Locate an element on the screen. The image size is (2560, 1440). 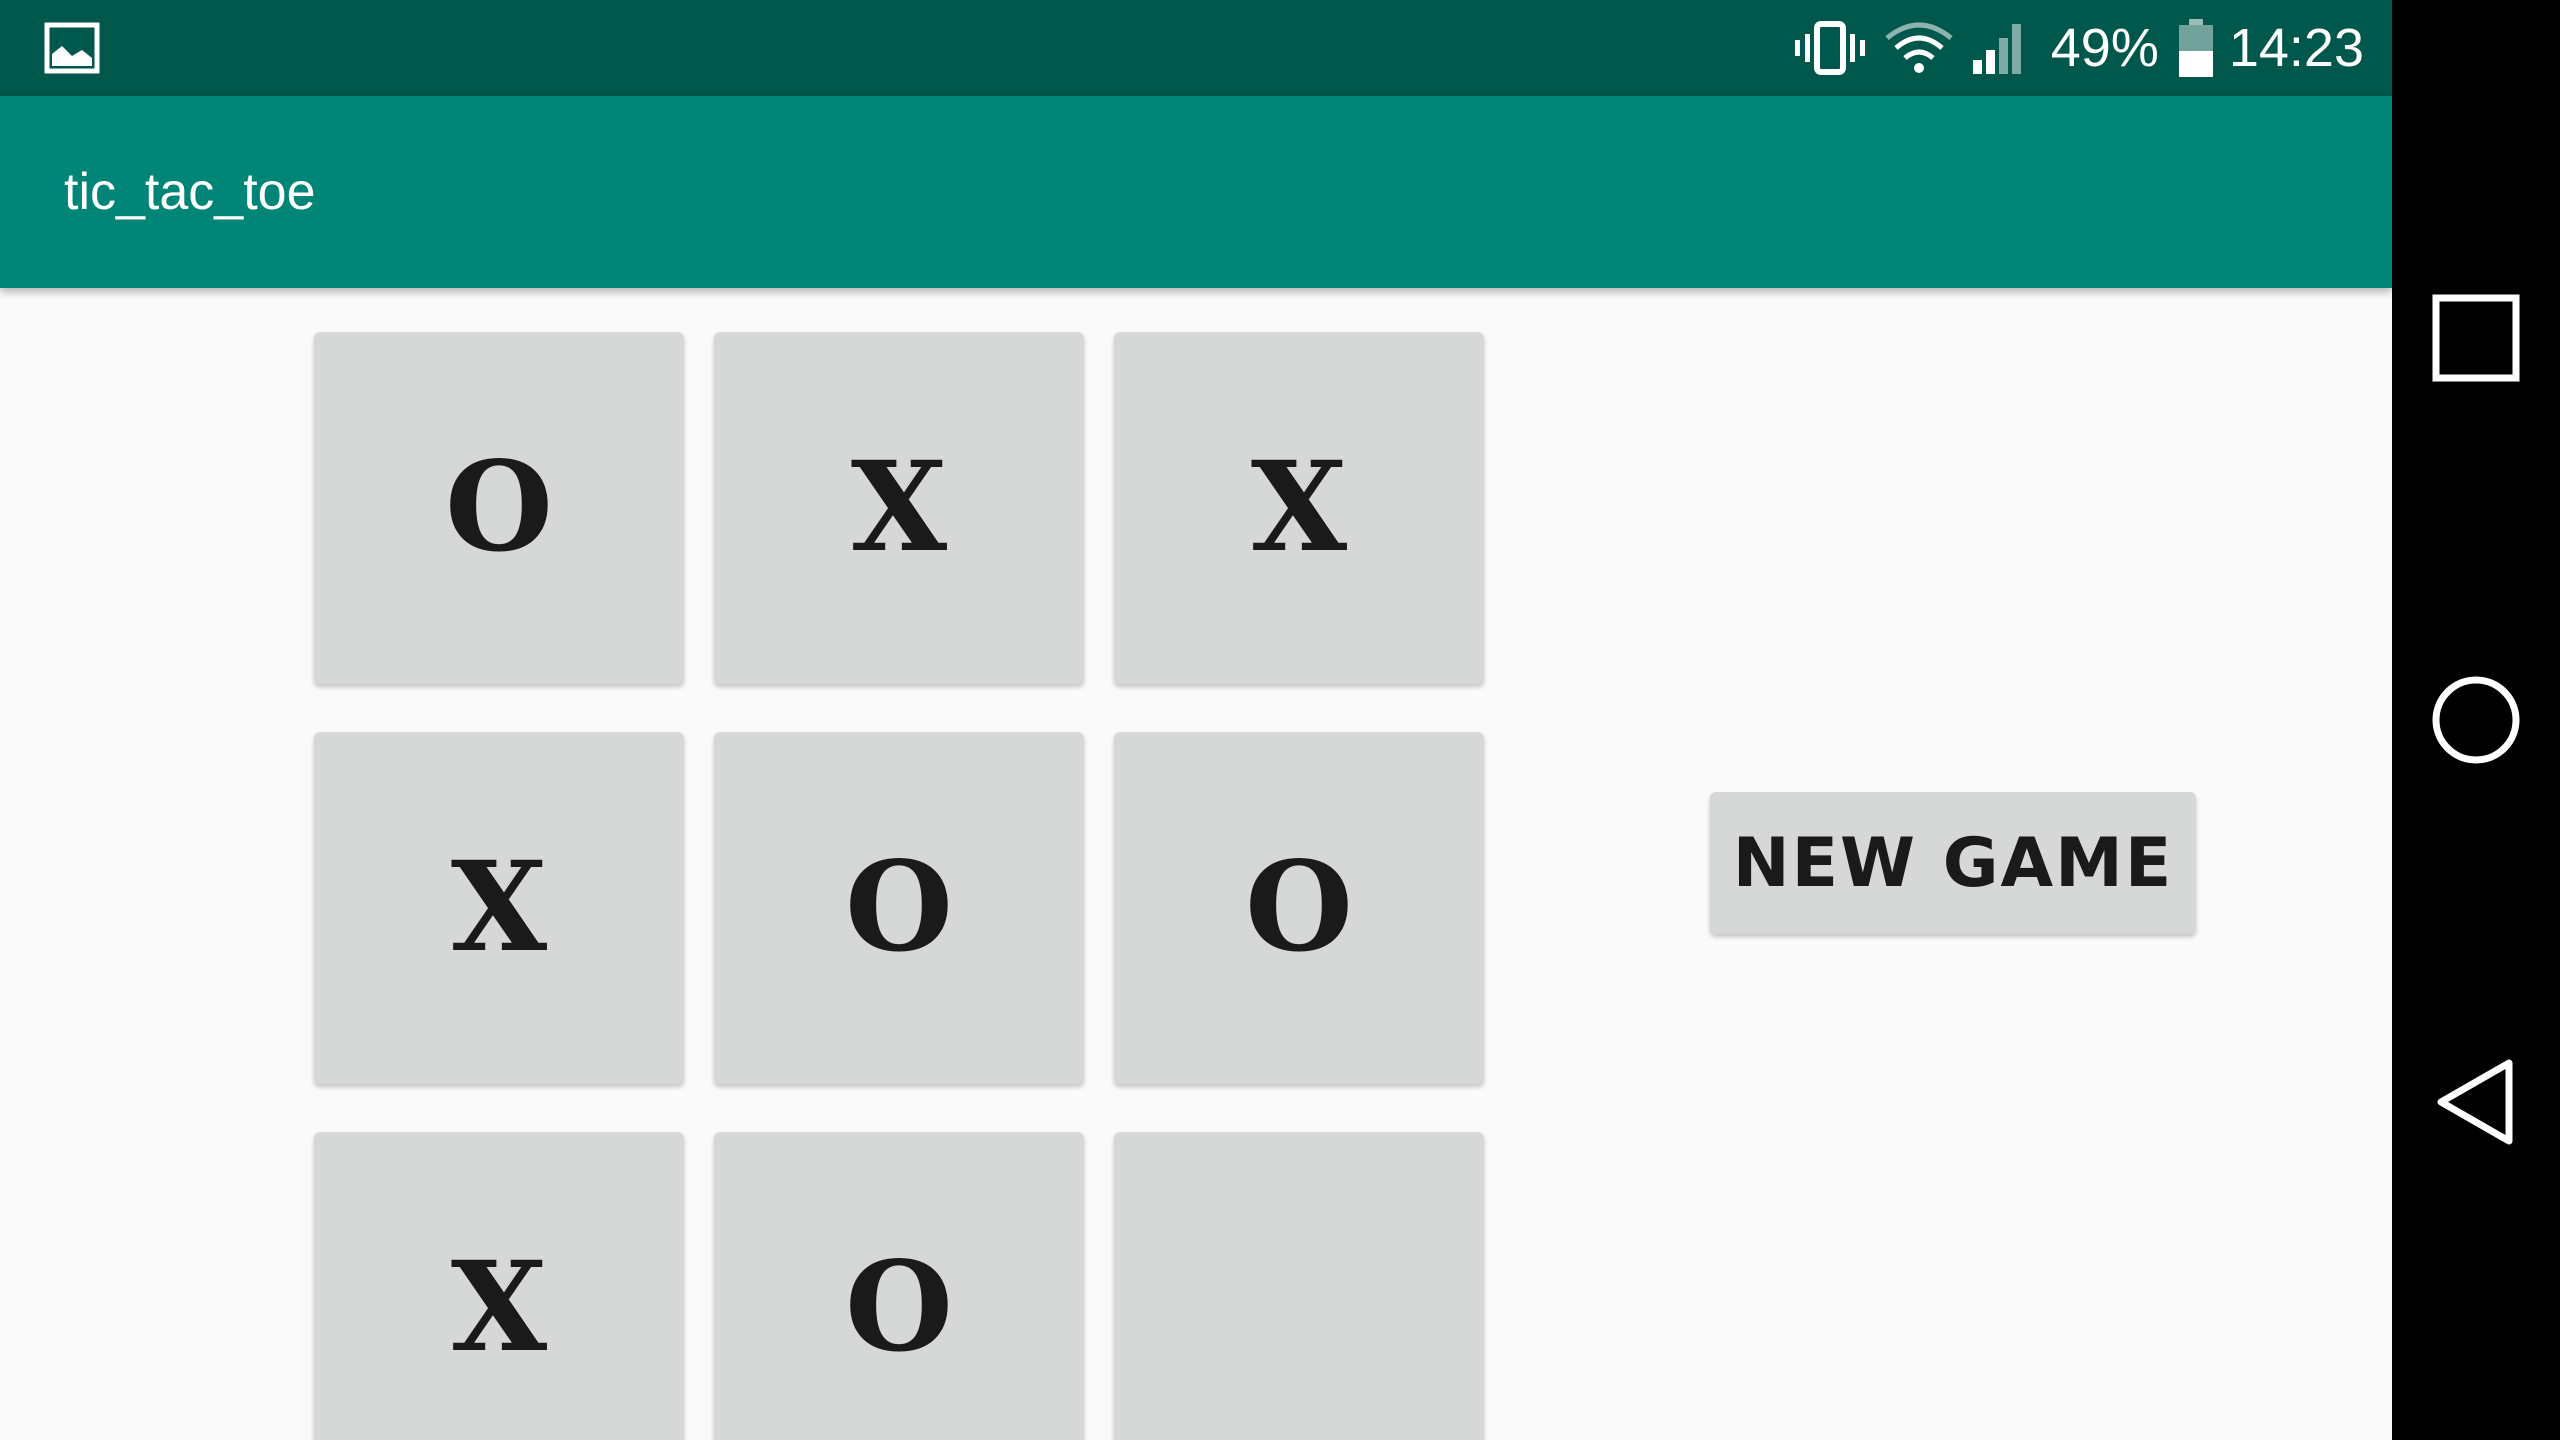
board-cell-2: X is located at coordinates (899, 508).